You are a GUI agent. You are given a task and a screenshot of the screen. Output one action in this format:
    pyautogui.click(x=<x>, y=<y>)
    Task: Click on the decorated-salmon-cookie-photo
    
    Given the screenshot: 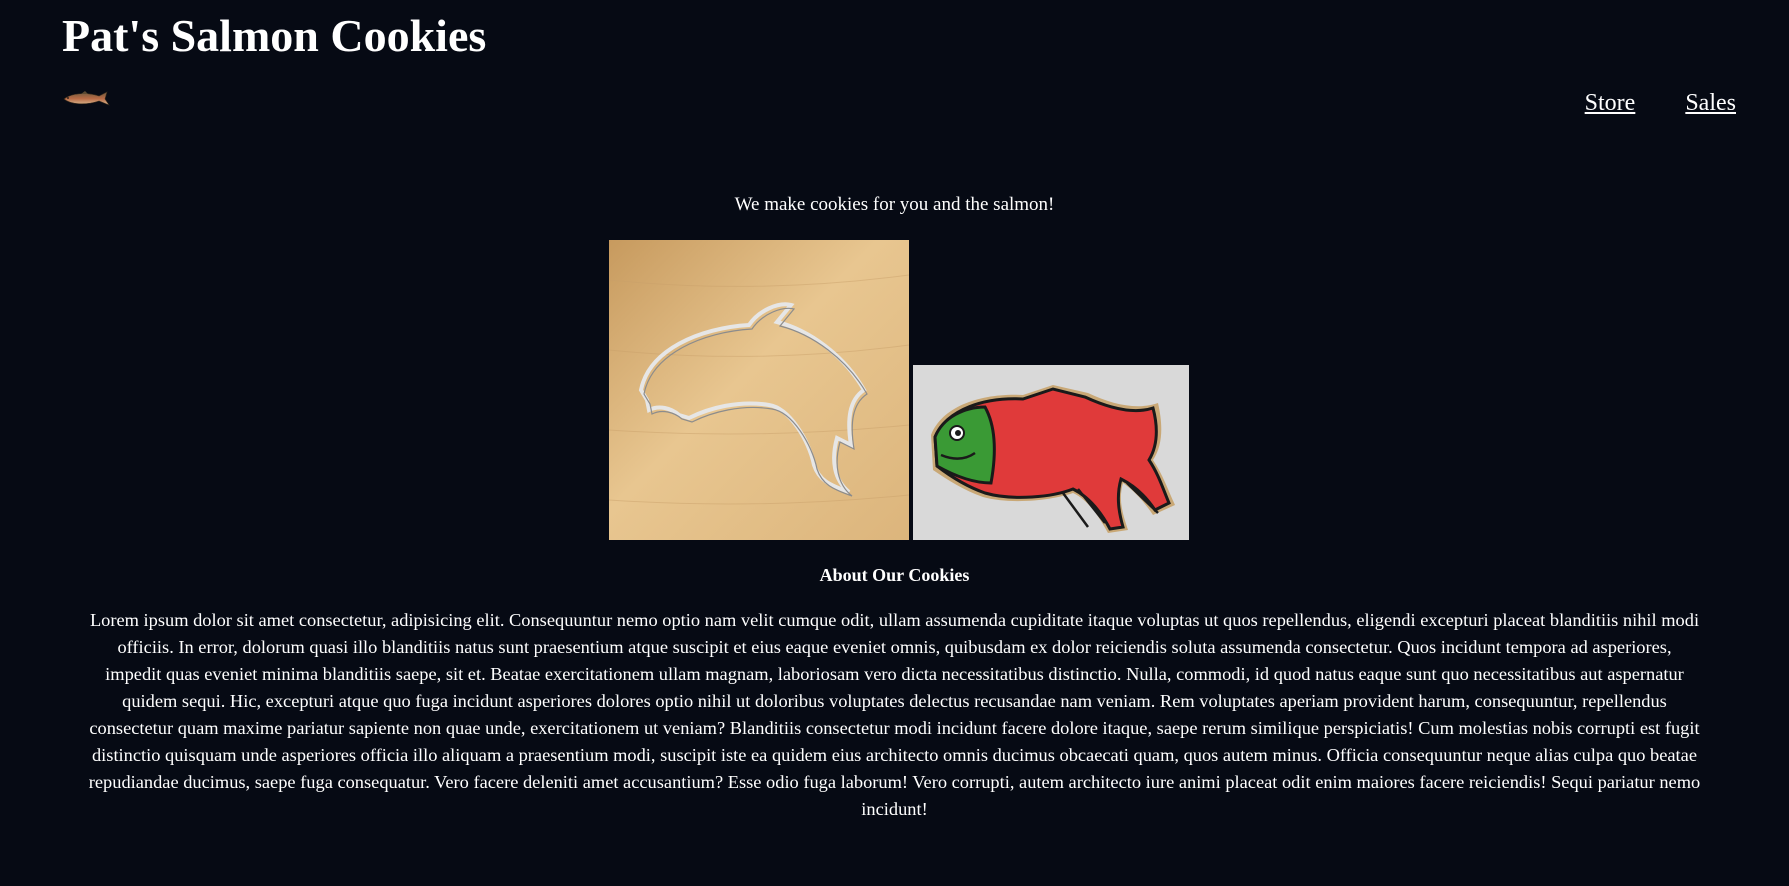 What is the action you would take?
    pyautogui.click(x=1051, y=452)
    